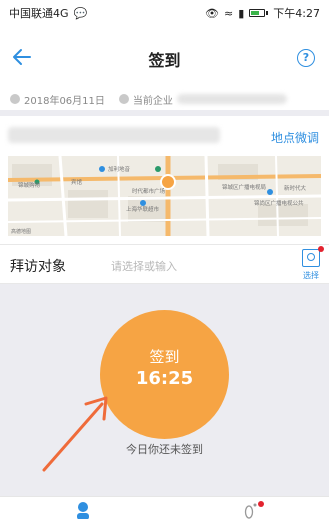  I want to click on map-label-hotel: 宾馆, so click(77, 182).